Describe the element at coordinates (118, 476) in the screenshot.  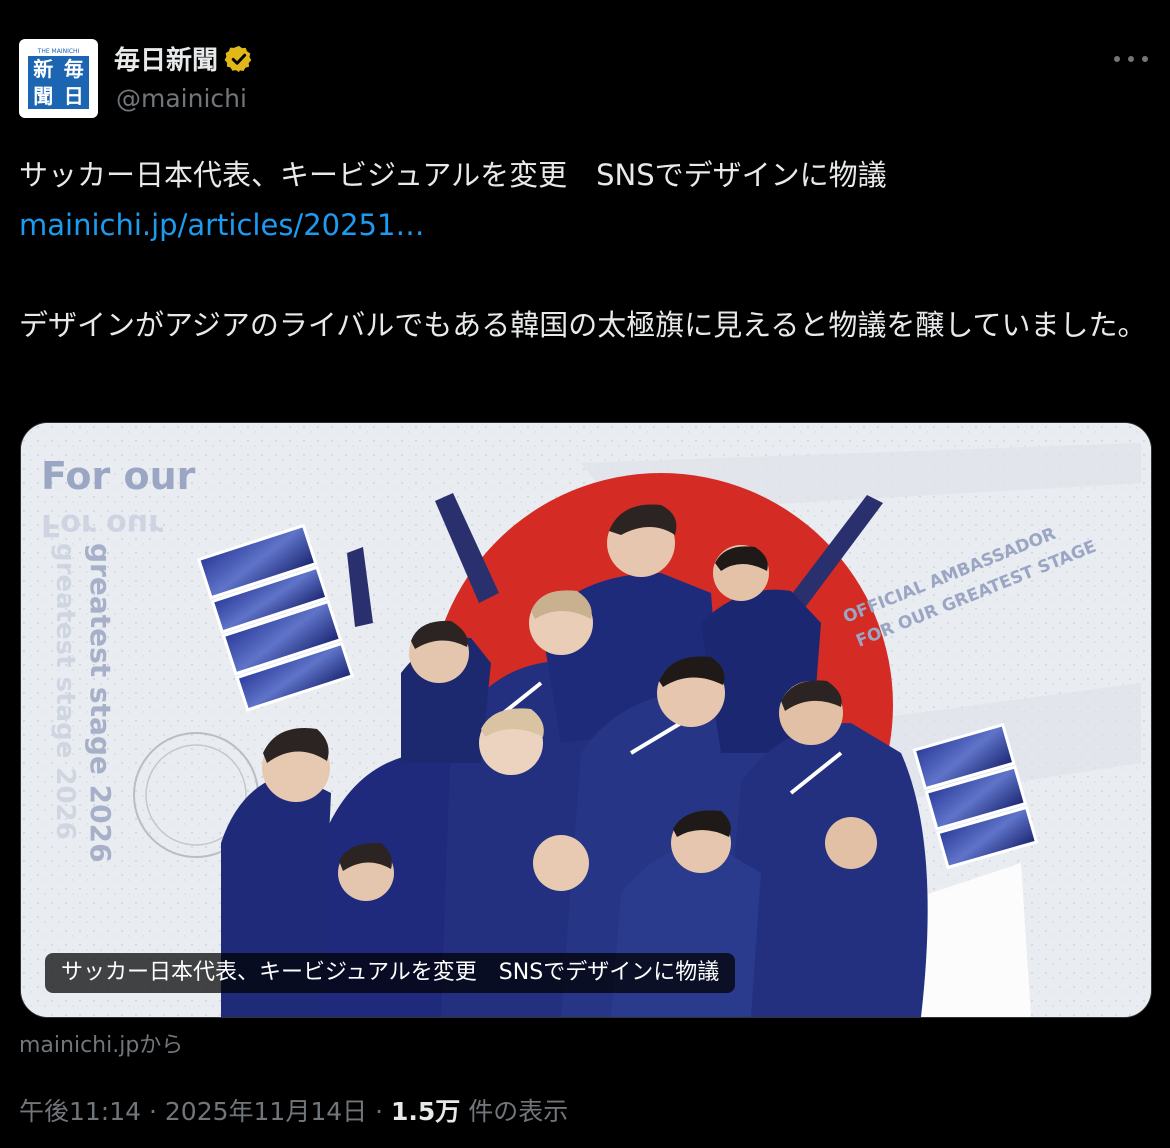
I see `image-text-for-our: For our` at that location.